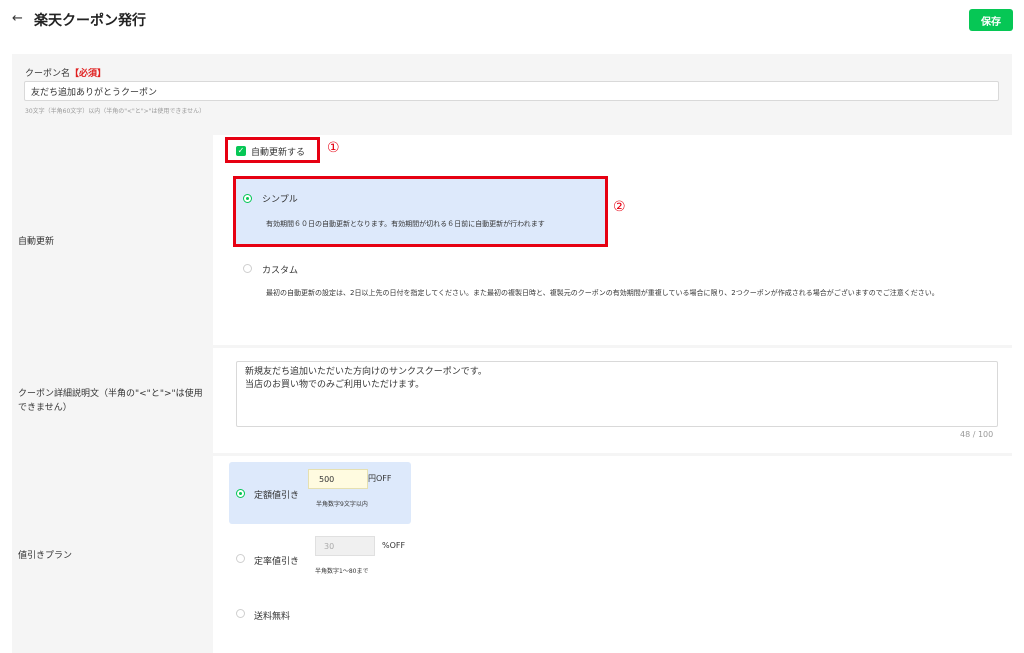 The width and height of the screenshot is (1024, 653). What do you see at coordinates (333, 148) in the screenshot?
I see `annotation-marker-1: ①` at bounding box center [333, 148].